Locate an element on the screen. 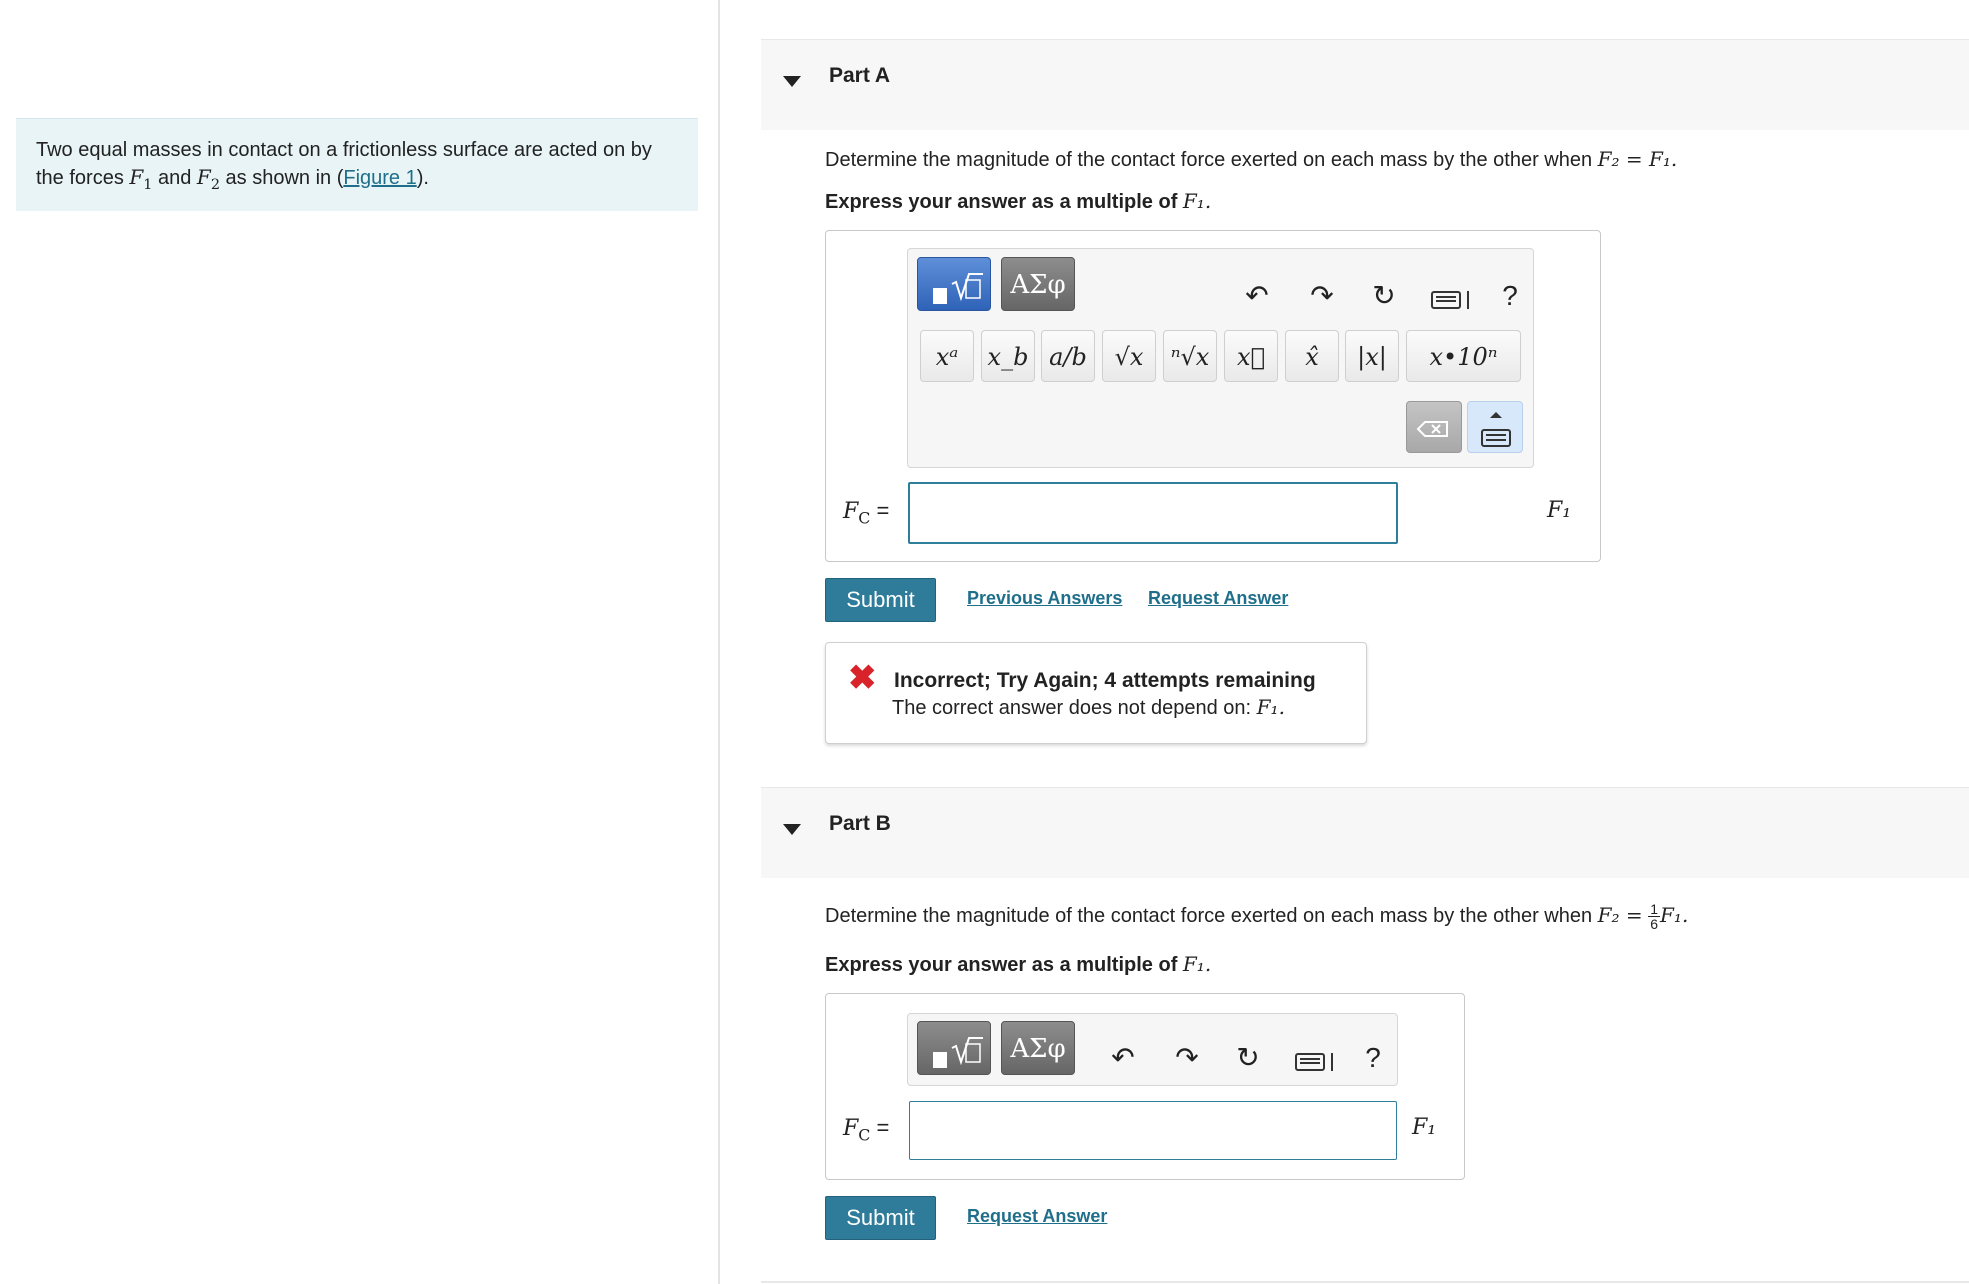 This screenshot has width=1969, height=1284. part-b-fraction: 16 is located at coordinates (1654, 916).